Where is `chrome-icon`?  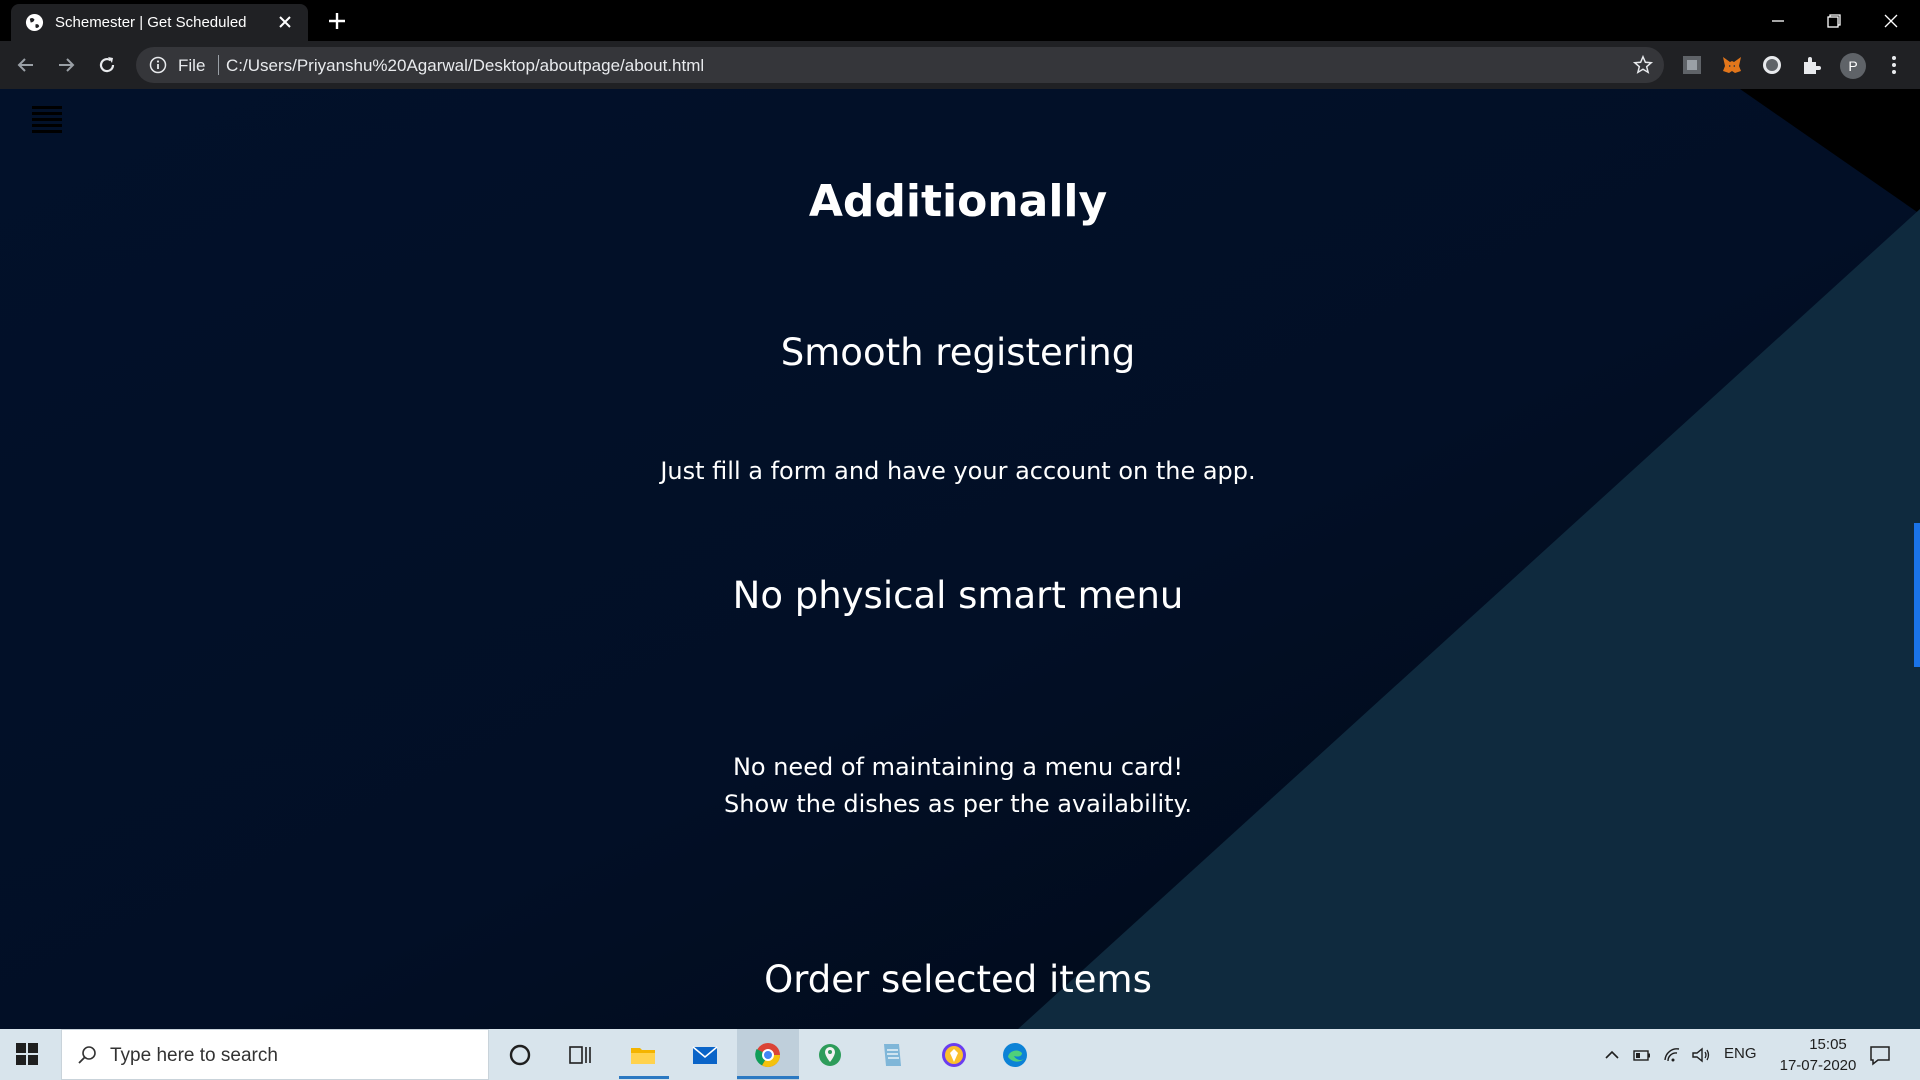
chrome-icon is located at coordinates (768, 1055).